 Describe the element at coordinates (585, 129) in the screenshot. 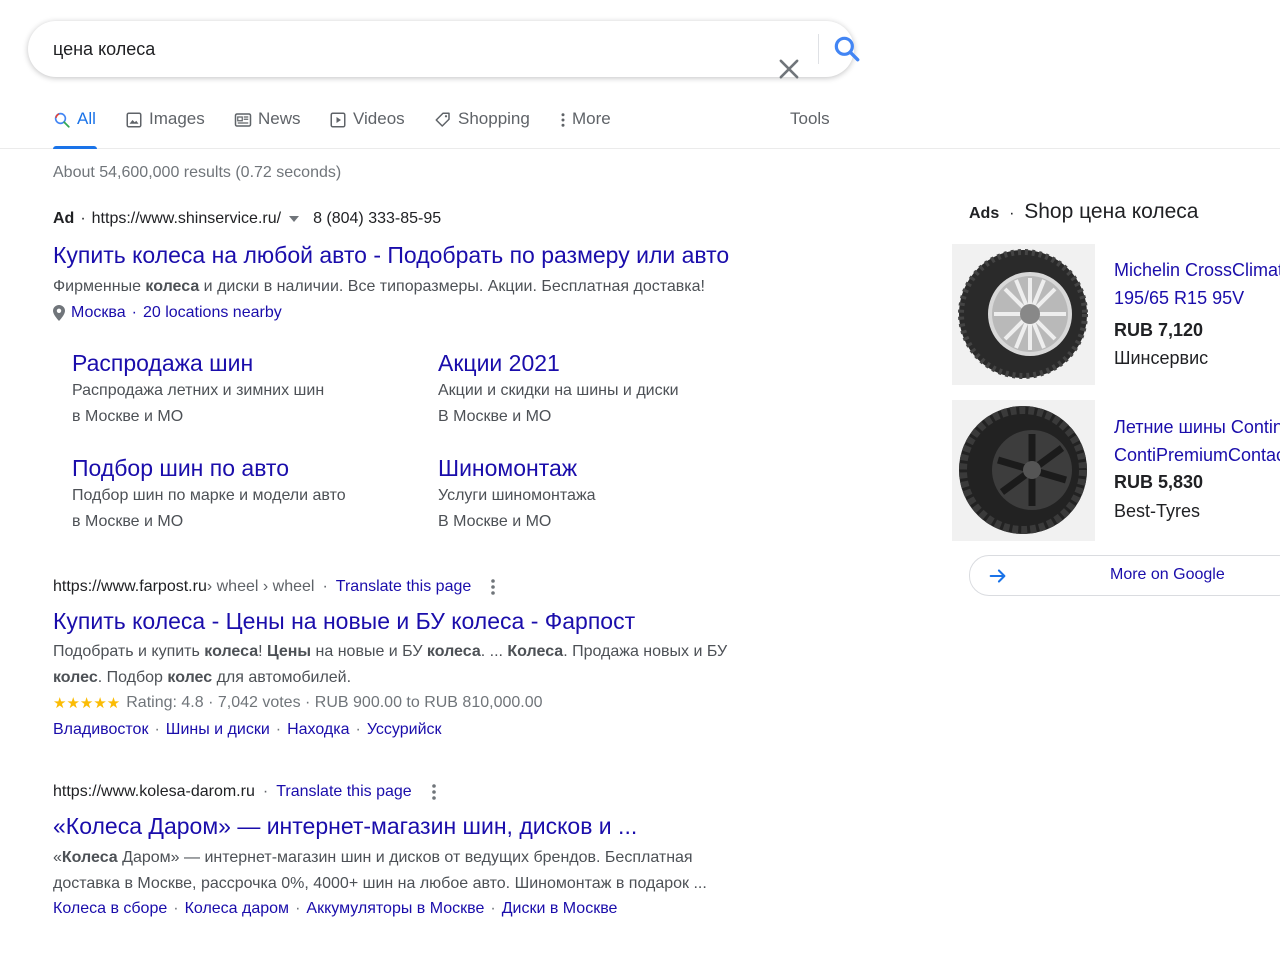

I see `tab-more: More` at that location.